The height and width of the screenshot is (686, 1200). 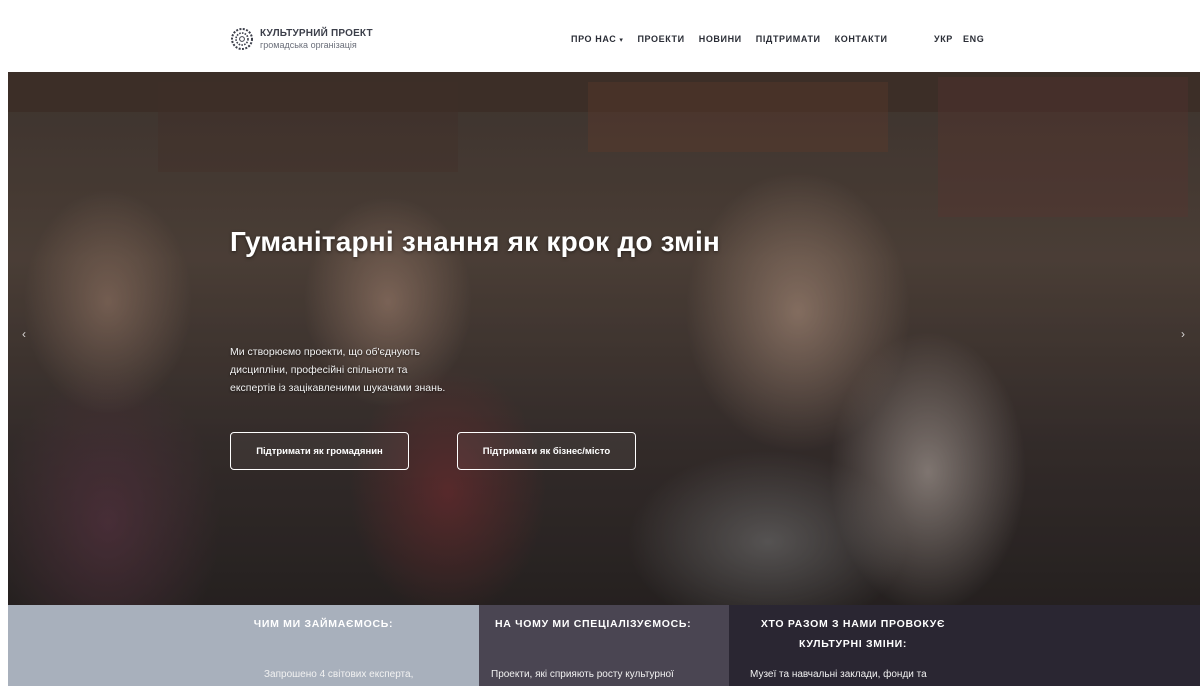 What do you see at coordinates (242, 39) in the screenshot?
I see `logo-ring-icon` at bounding box center [242, 39].